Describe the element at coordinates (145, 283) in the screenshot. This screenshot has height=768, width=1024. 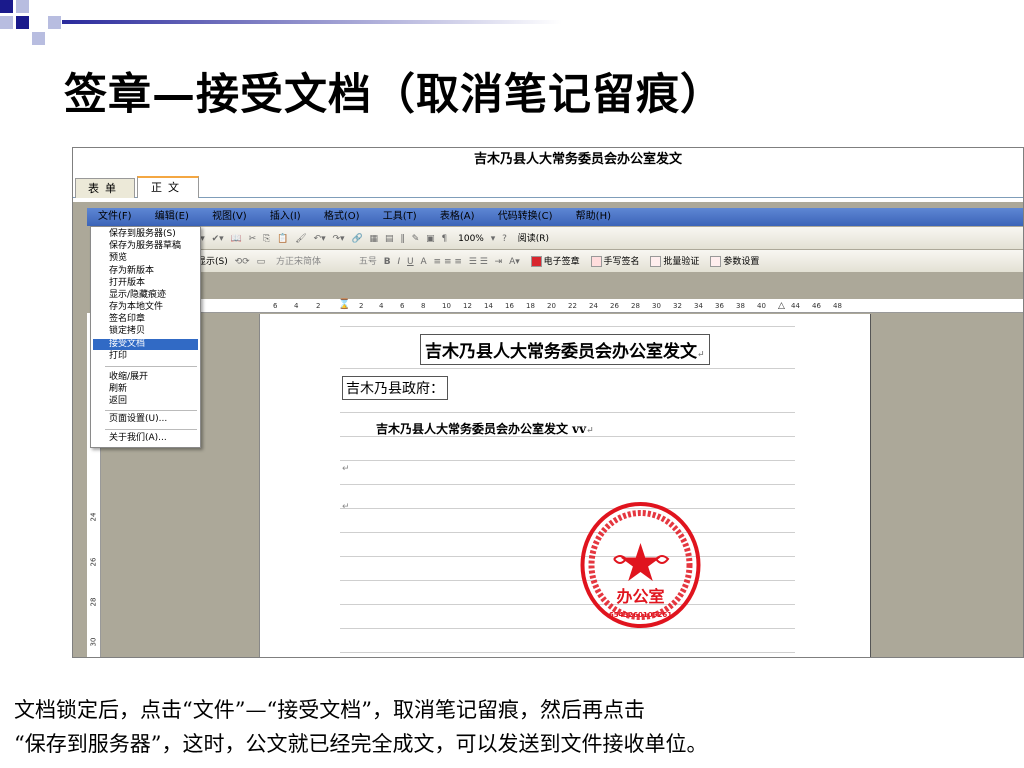
I see `menu-item-open-version: 打开版本` at that location.